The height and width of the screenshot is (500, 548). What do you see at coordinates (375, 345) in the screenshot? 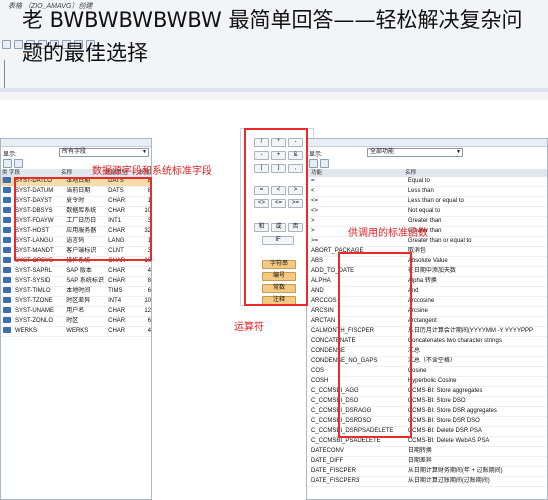
I see `annotation-box-functions` at bounding box center [375, 345].